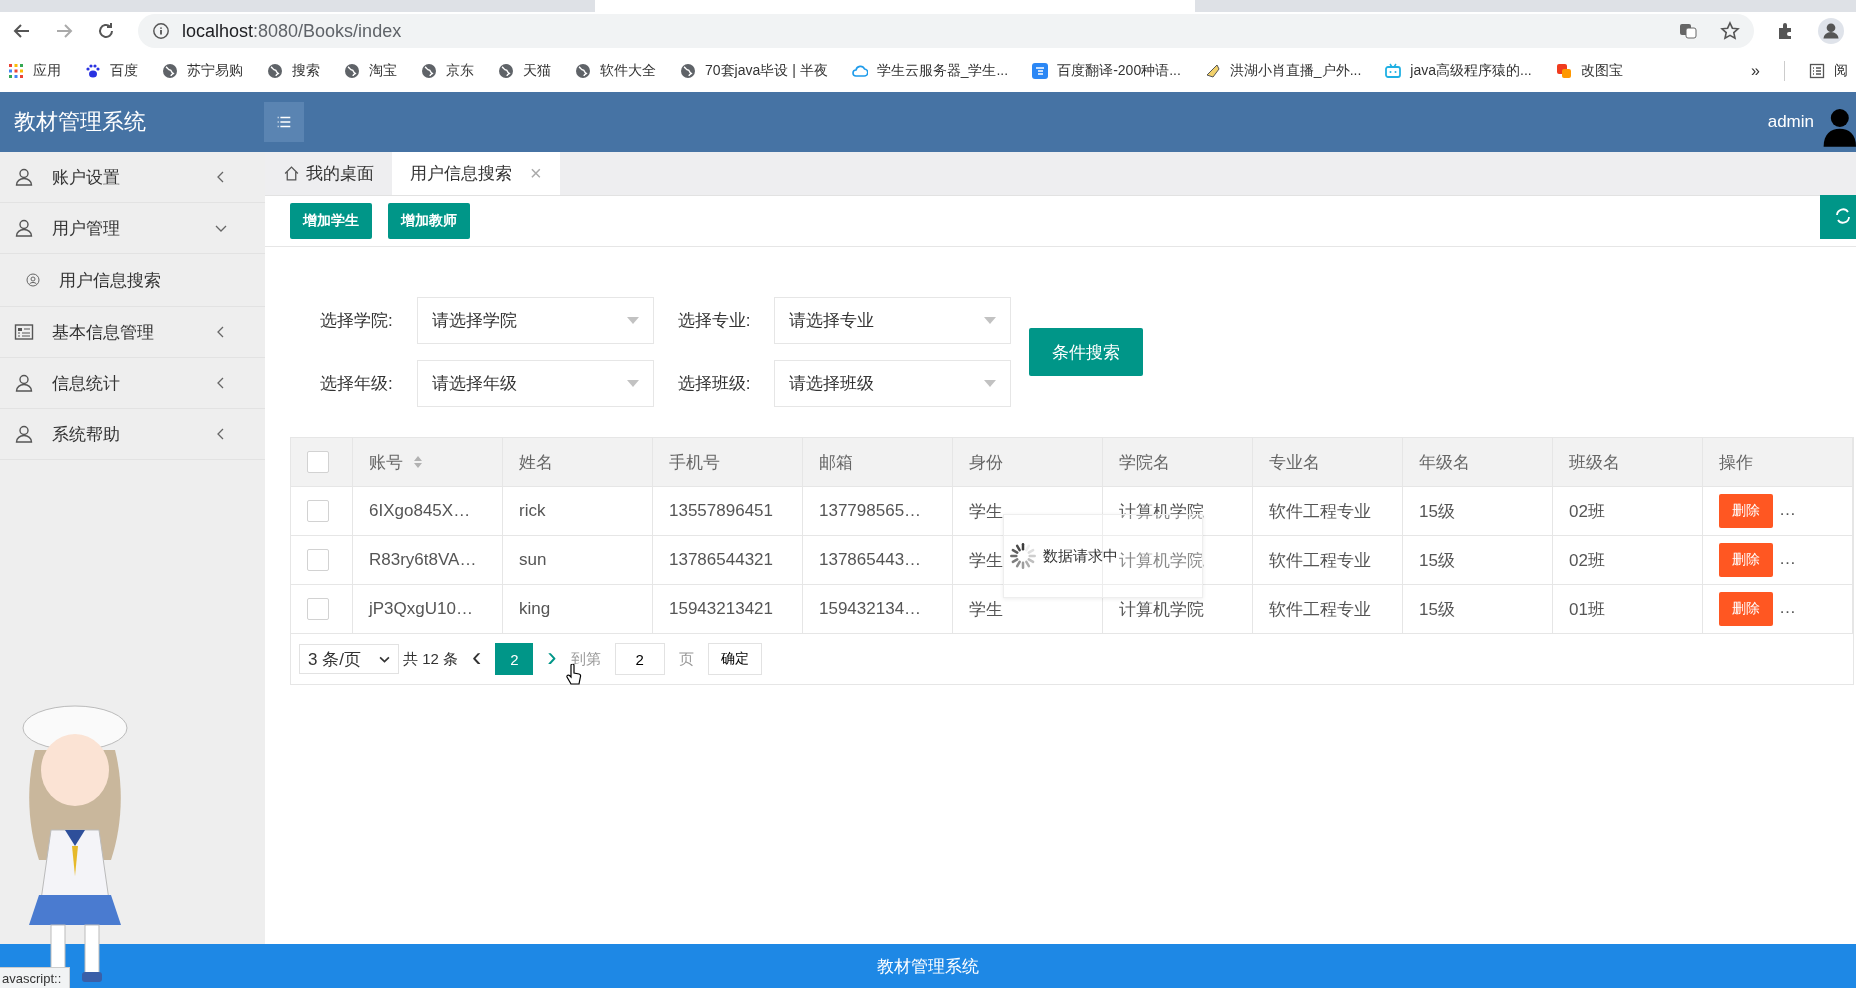 The image size is (1856, 988). What do you see at coordinates (514, 659) in the screenshot?
I see `page-number: 2` at bounding box center [514, 659].